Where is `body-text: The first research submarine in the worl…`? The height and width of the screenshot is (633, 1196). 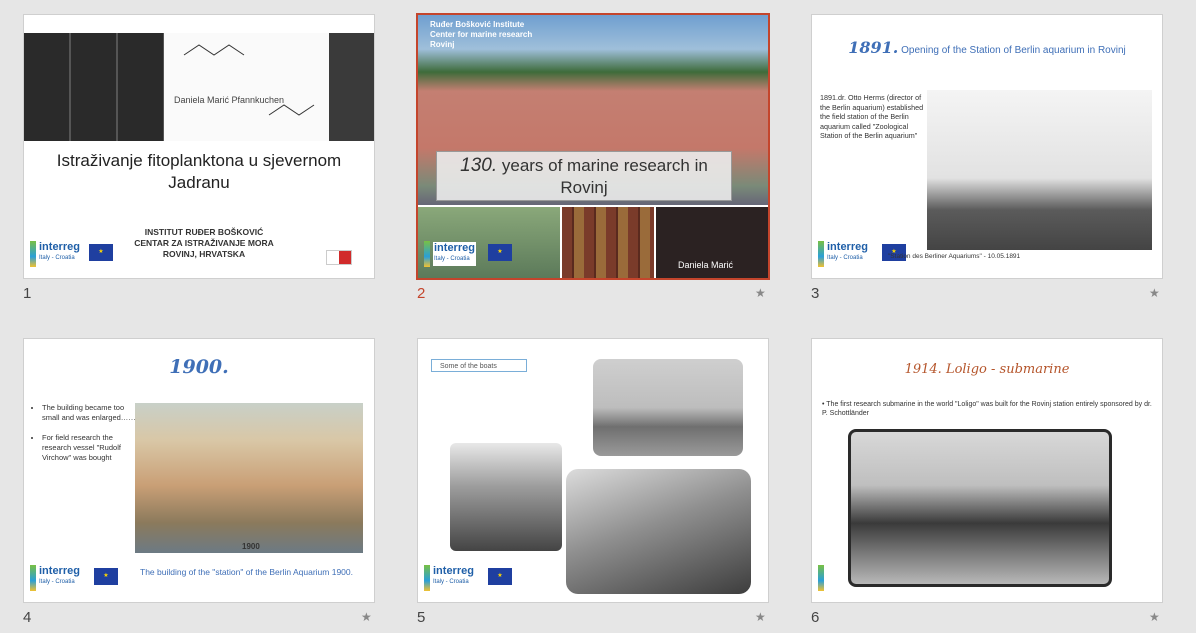
body-text: The first research submarine in the worl… is located at coordinates (987, 409).